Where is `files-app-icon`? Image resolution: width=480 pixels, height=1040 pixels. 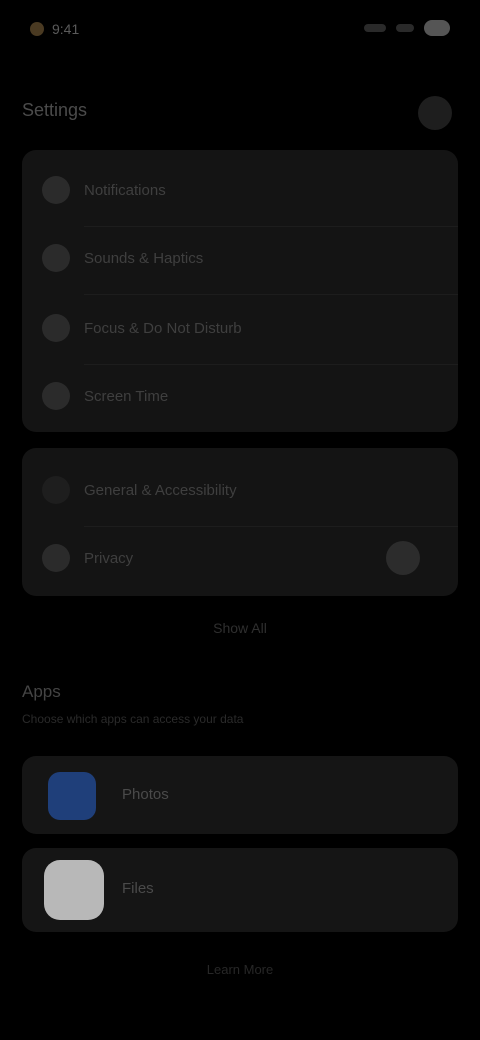 files-app-icon is located at coordinates (74, 890).